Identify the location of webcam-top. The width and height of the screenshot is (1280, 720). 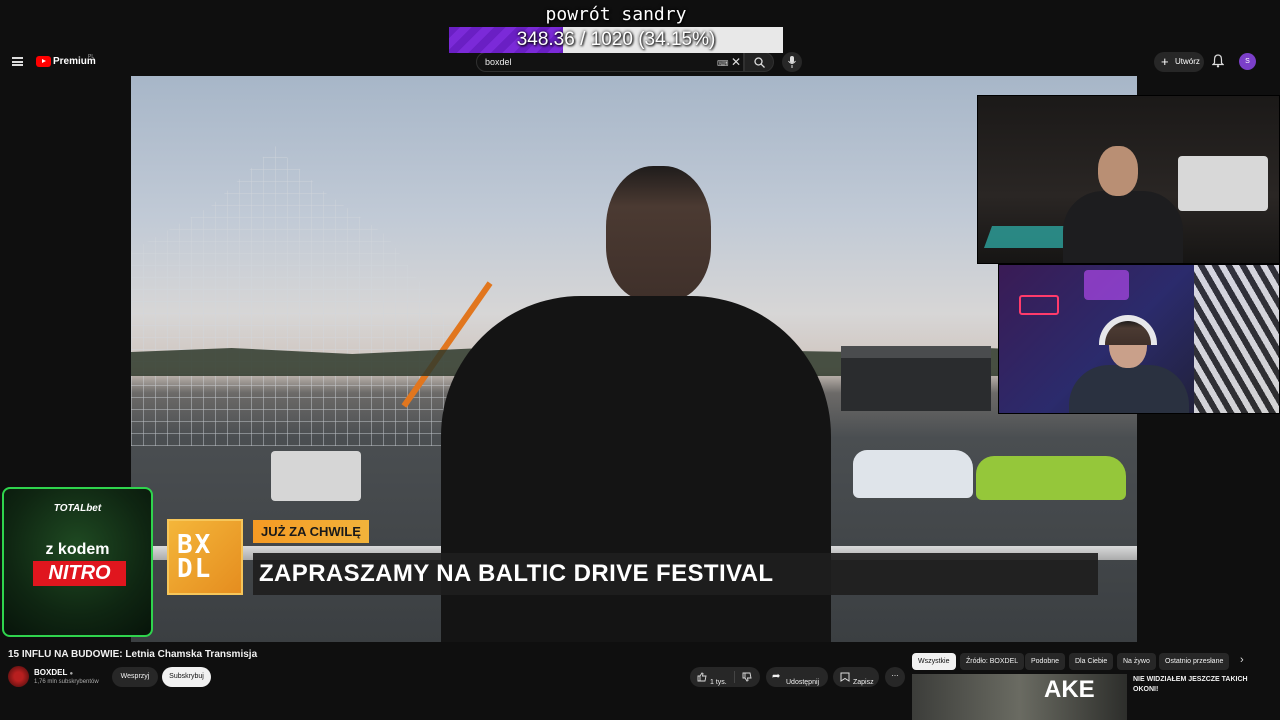
(1128, 179).